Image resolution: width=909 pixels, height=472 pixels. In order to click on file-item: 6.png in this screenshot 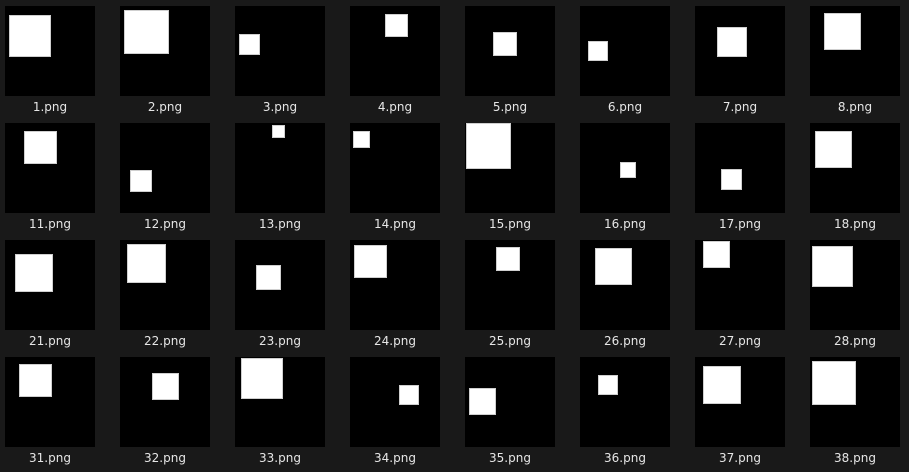, I will do `click(632, 57)`.